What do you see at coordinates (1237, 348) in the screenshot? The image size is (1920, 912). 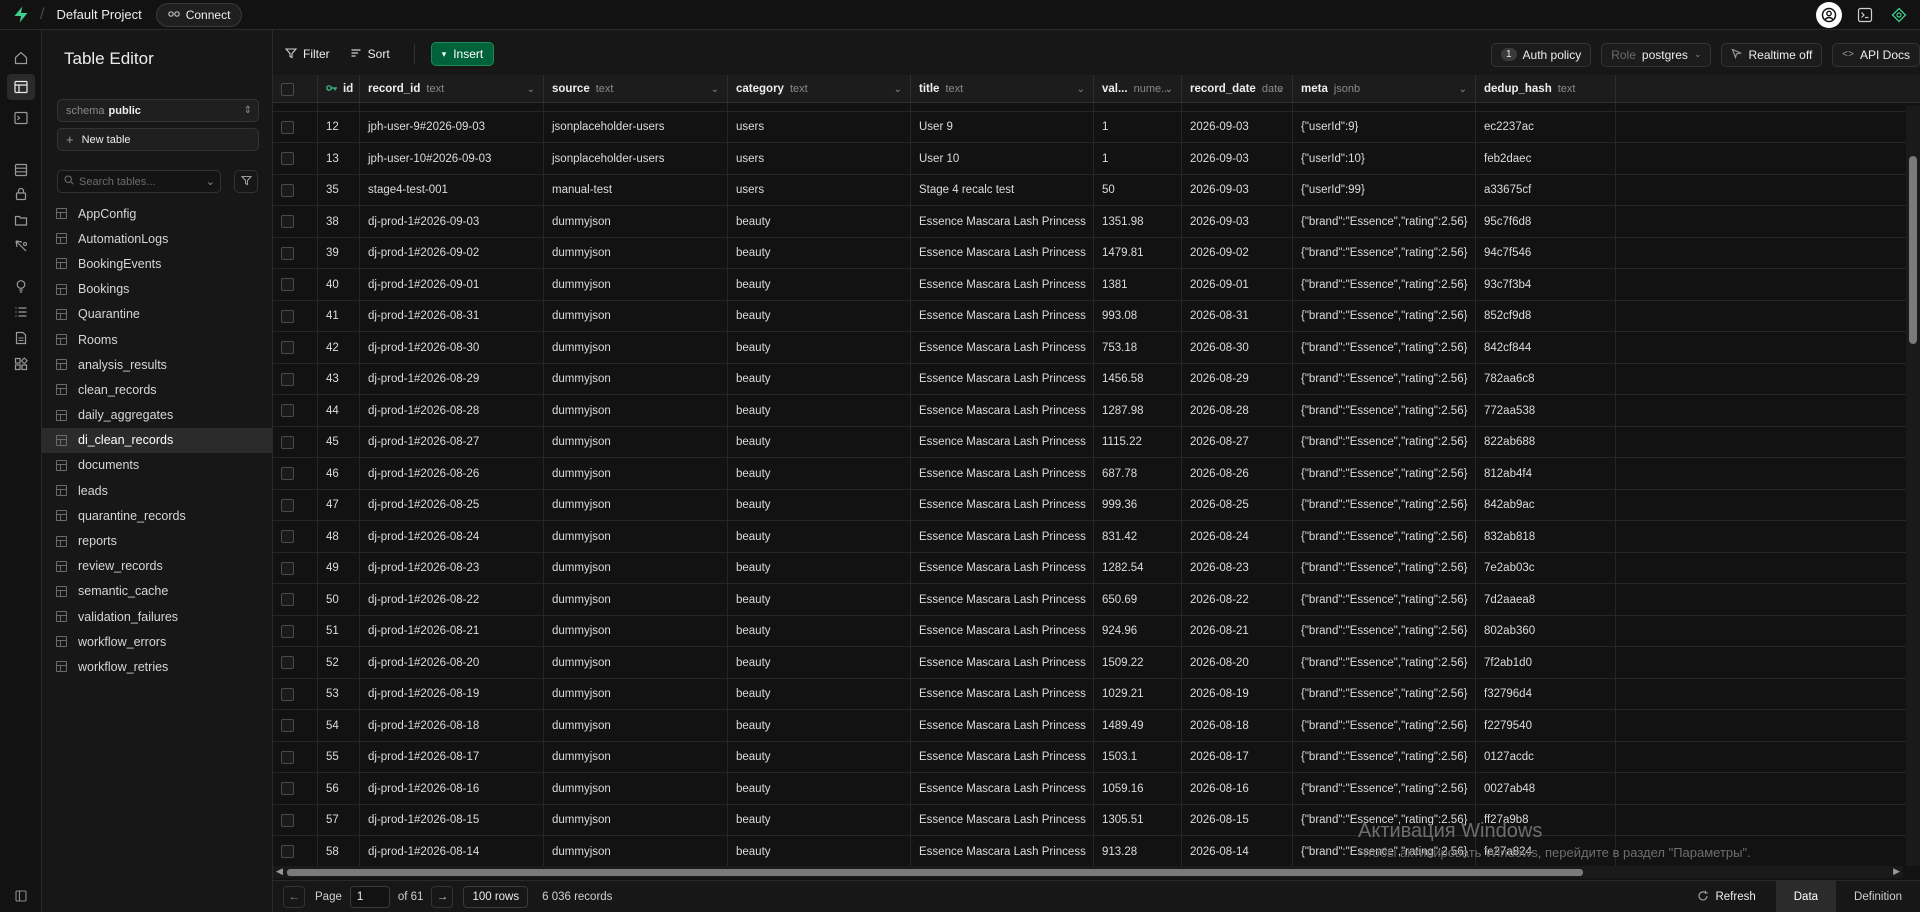 I see `table-cell: 2026-08-30` at bounding box center [1237, 348].